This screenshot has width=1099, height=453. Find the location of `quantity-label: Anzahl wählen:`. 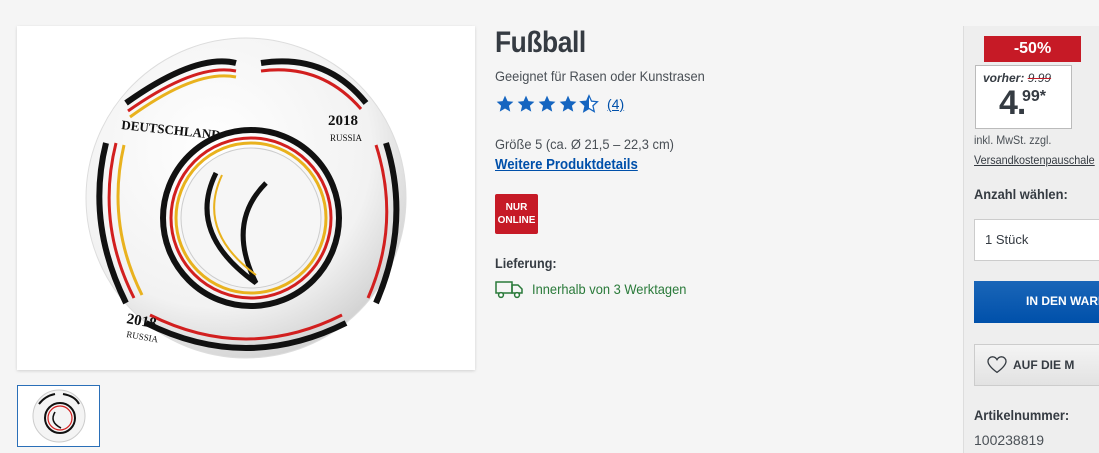

quantity-label: Anzahl wählen: is located at coordinates (1021, 194).